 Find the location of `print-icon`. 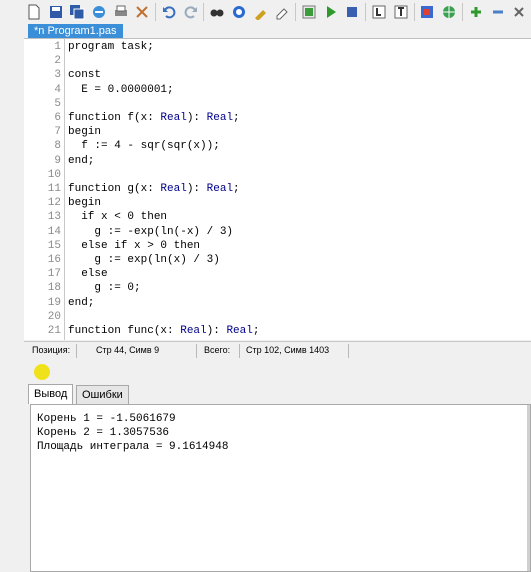

print-icon is located at coordinates (121, 12).